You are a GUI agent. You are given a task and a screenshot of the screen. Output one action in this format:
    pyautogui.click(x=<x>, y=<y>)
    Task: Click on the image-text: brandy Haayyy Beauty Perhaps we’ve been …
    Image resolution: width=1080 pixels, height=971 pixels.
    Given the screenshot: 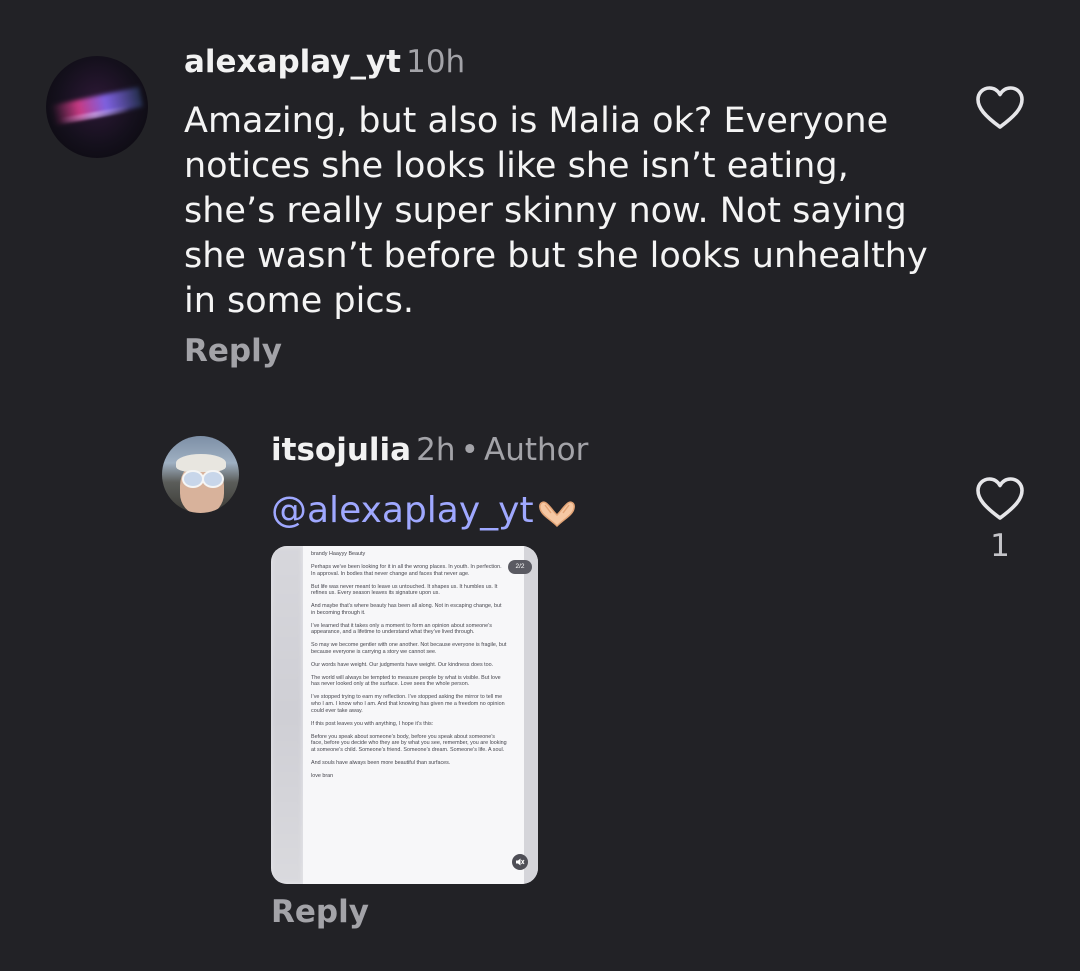 What is the action you would take?
    pyautogui.click(x=409, y=668)
    